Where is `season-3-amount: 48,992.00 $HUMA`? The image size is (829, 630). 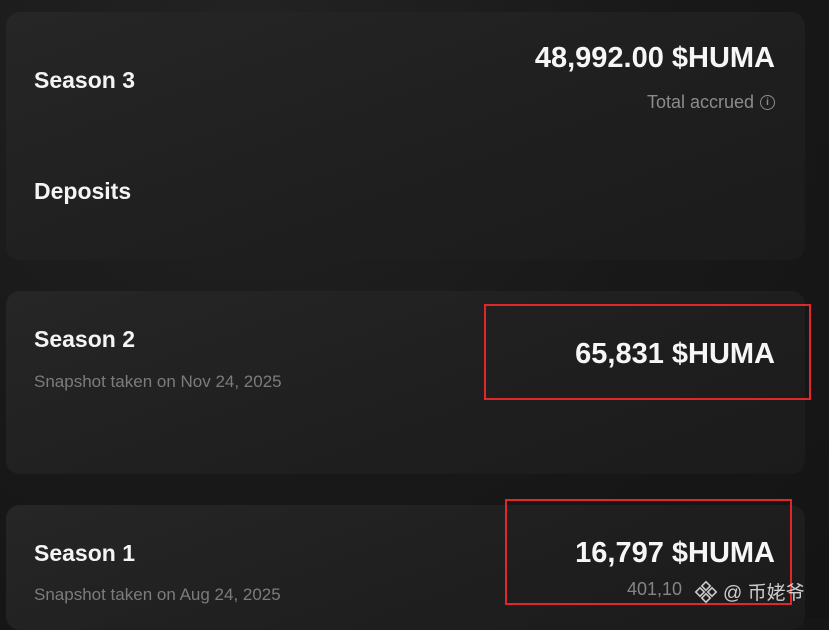
season-3-amount: 48,992.00 $HUMA is located at coordinates (654, 58).